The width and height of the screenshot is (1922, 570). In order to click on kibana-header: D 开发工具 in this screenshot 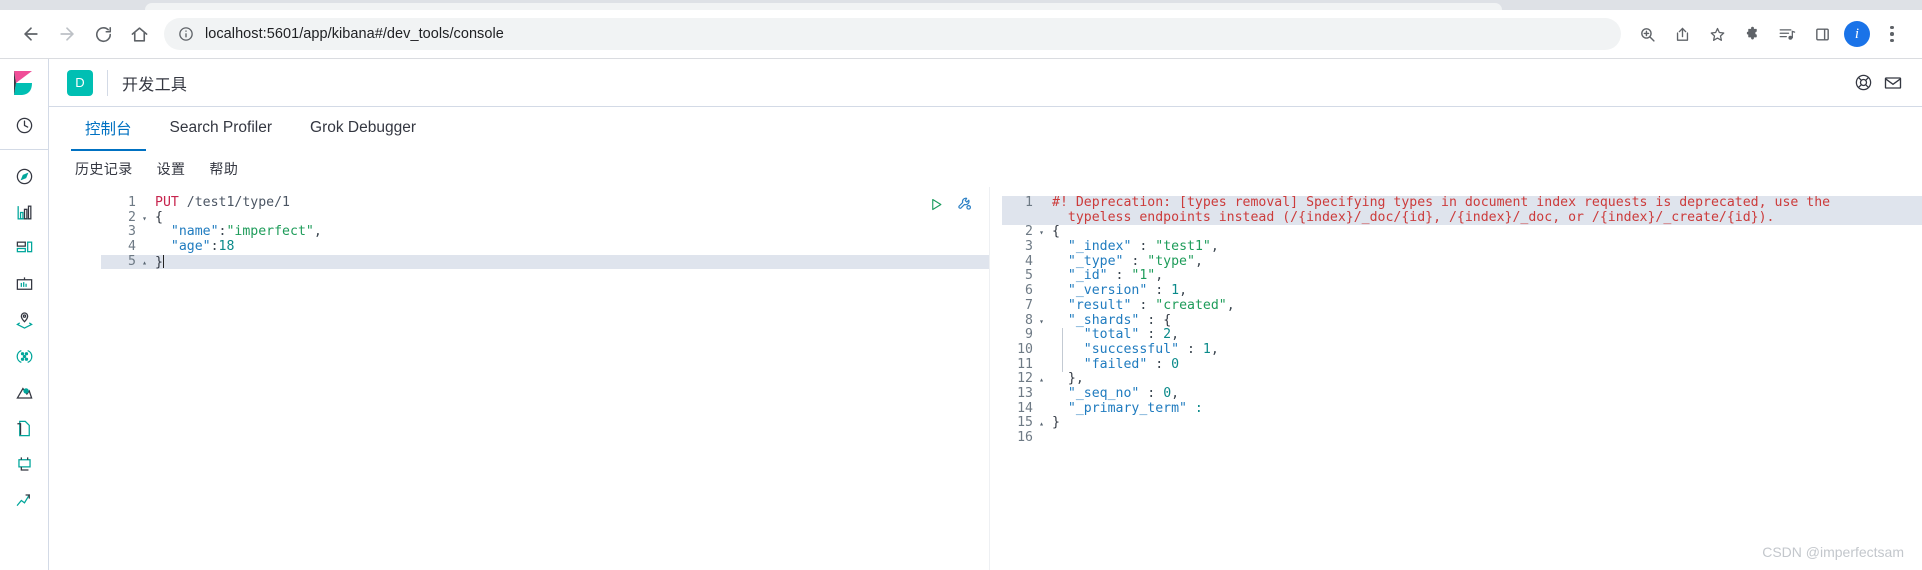, I will do `click(985, 83)`.